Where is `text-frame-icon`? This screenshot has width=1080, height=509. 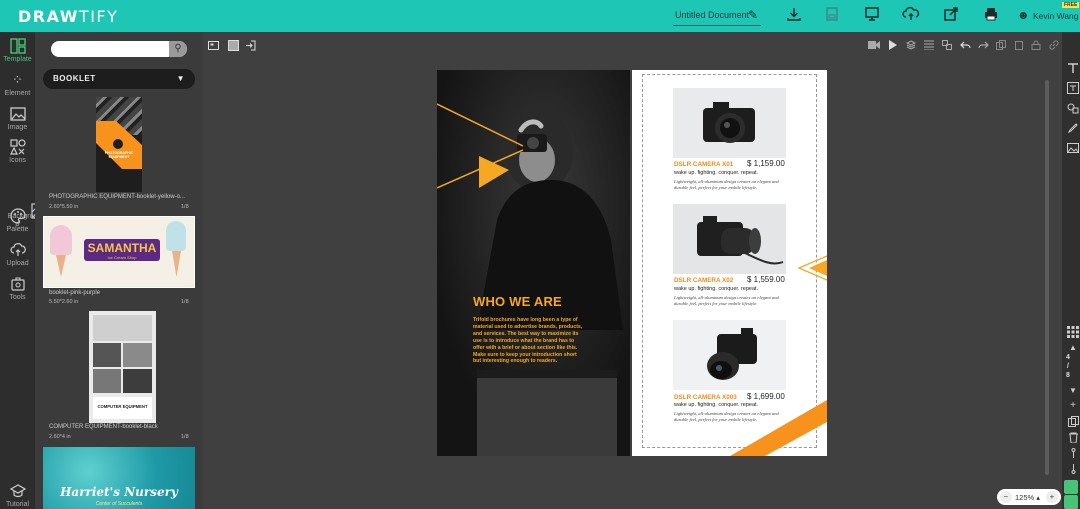 text-frame-icon is located at coordinates (1073, 89).